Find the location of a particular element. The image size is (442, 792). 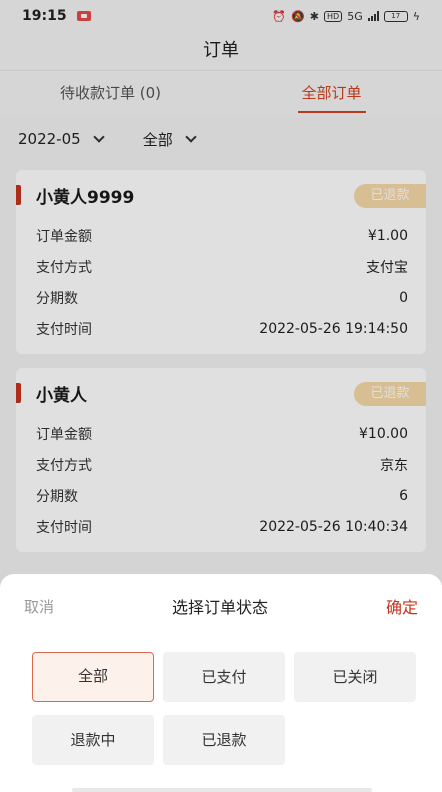

option-paid: 已支付 is located at coordinates (224, 677).